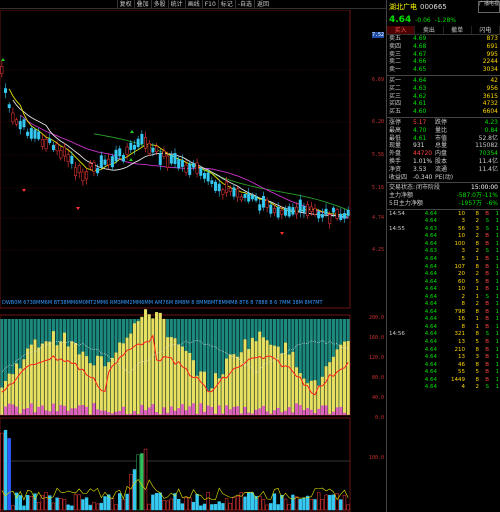 The width and height of the screenshot is (500, 512). What do you see at coordinates (395, 122) in the screenshot?
I see `stat-label: 涨停` at bounding box center [395, 122].